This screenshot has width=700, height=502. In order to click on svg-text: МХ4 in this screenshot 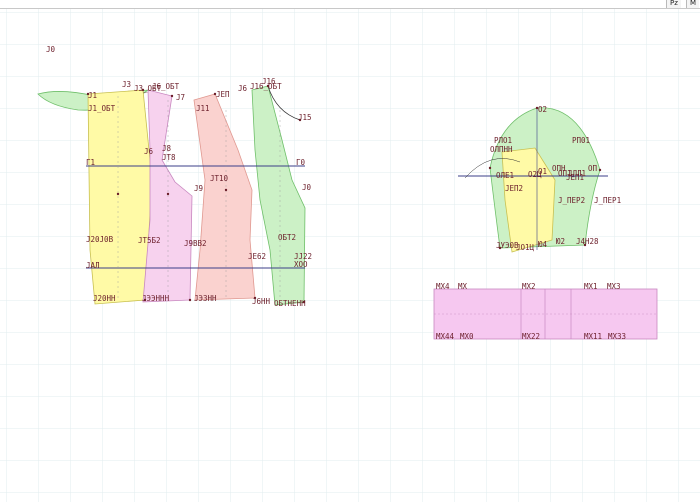, I will do `click(443, 286)`.